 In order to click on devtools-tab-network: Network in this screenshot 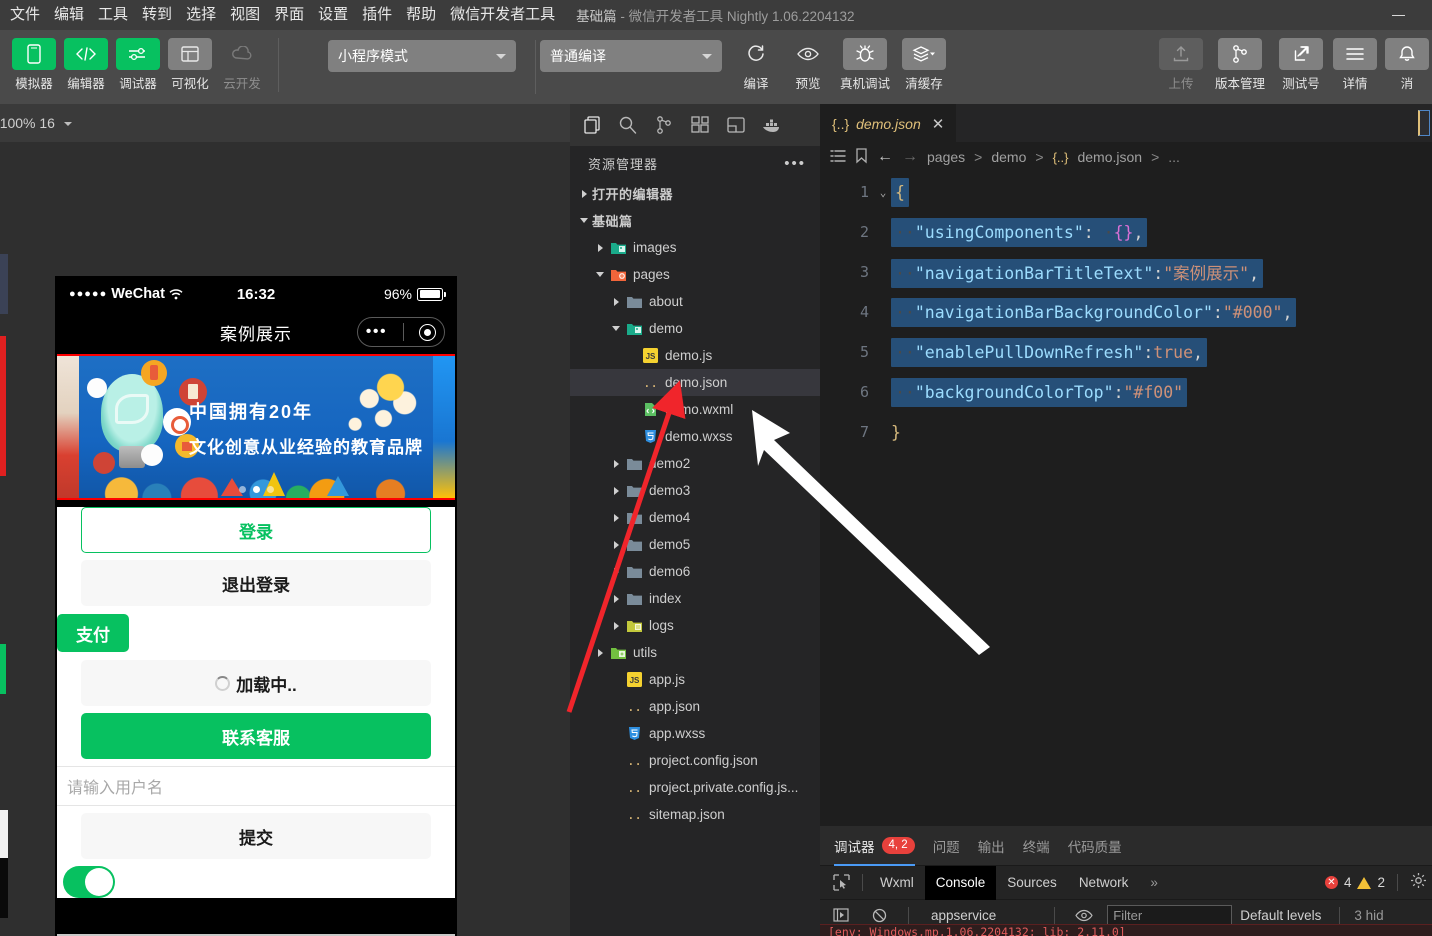, I will do `click(1104, 883)`.